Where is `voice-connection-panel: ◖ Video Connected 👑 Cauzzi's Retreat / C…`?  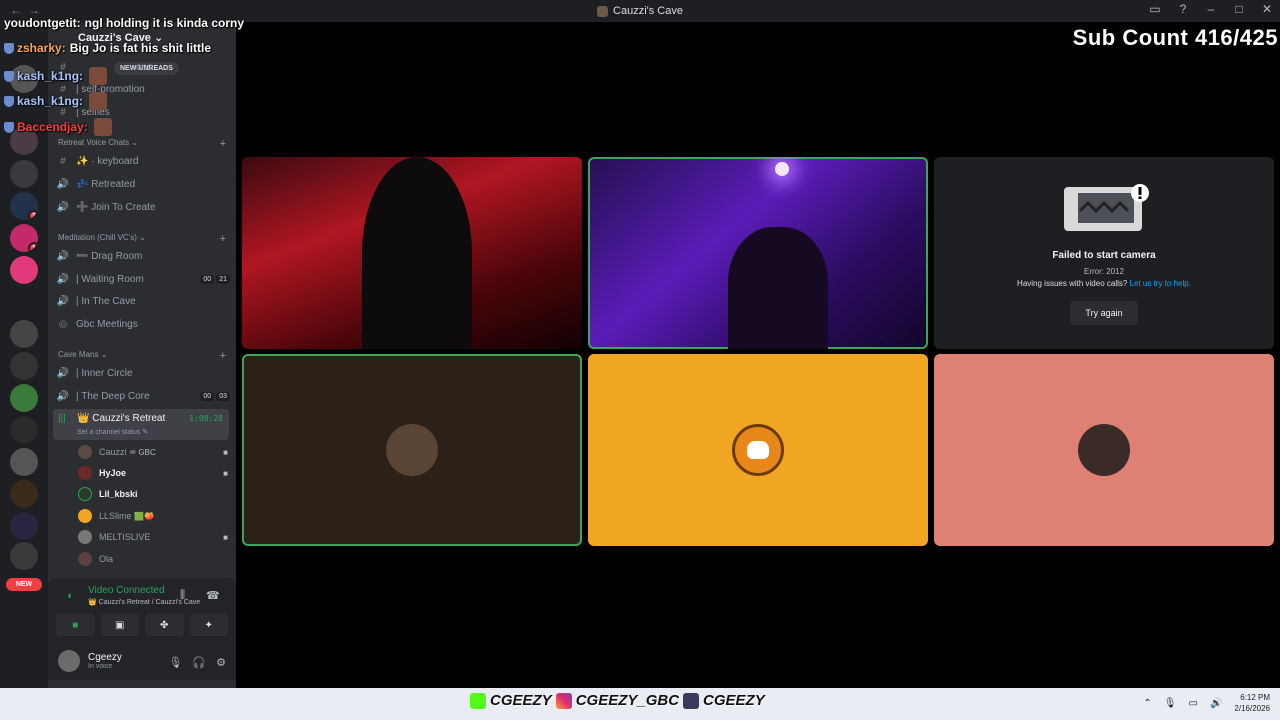
voice-connection-panel: ◖ Video Connected 👑 Cauzzi's Retreat / C… is located at coordinates (142, 629).